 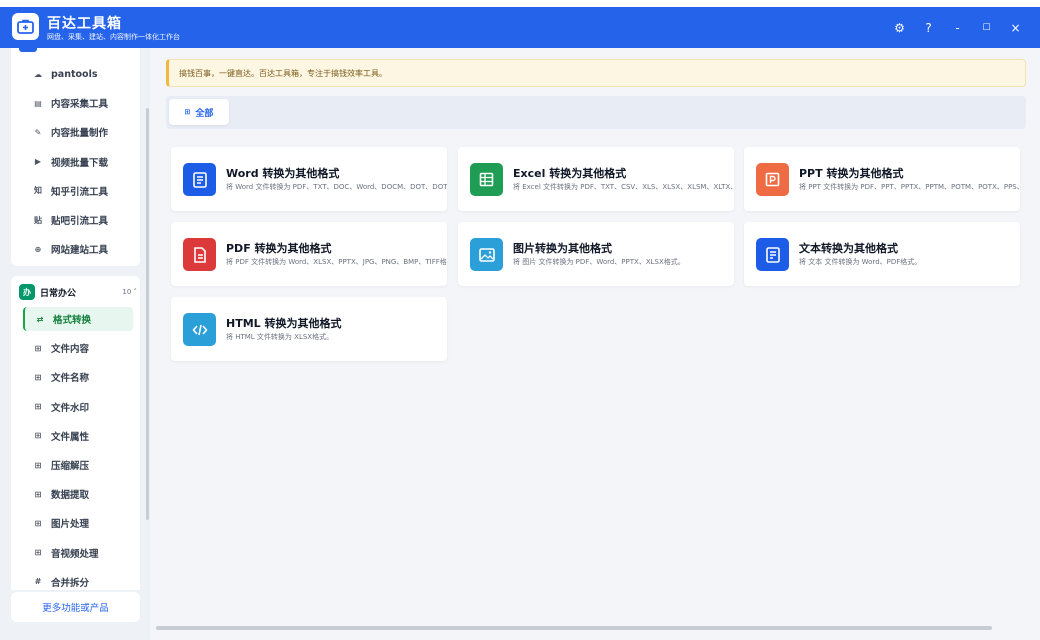 I want to click on text-file-icon, so click(x=772, y=254).